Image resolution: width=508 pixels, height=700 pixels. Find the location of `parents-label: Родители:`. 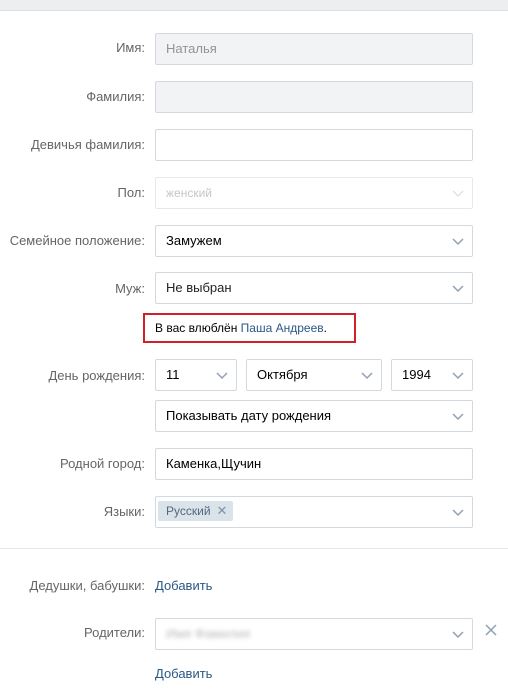

parents-label: Родители: is located at coordinates (114, 632).